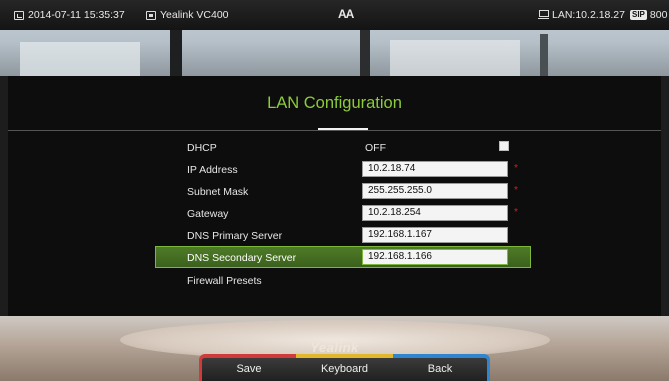 The width and height of the screenshot is (669, 381). Describe the element at coordinates (343, 257) in the screenshot. I see `settings-row-dns-secondary: DNS Secondary Server 192.168.1.166` at that location.